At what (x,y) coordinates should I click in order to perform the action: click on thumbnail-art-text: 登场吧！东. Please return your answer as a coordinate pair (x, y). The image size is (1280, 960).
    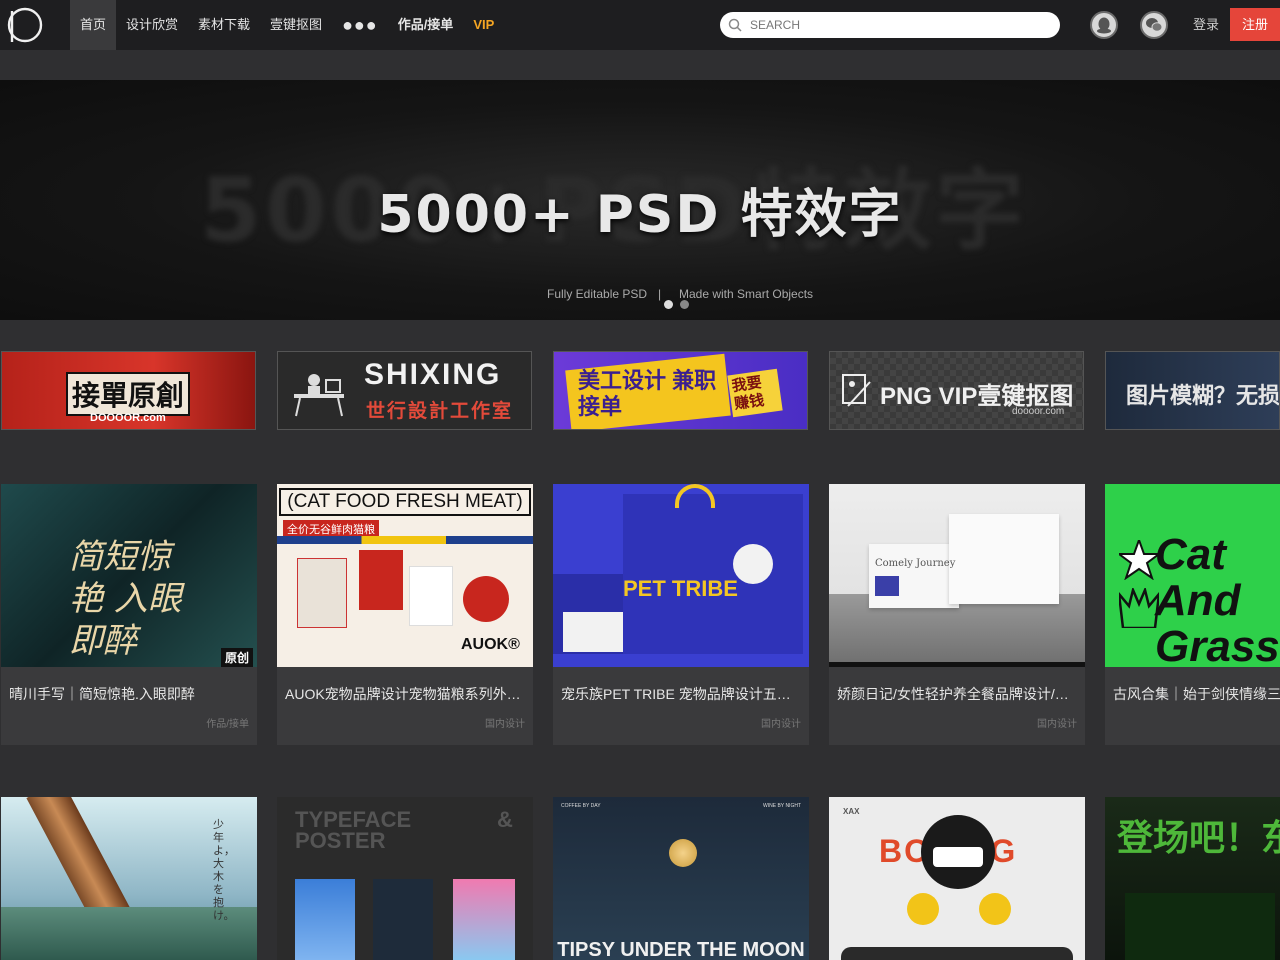
    Looking at the image, I should click on (1198, 837).